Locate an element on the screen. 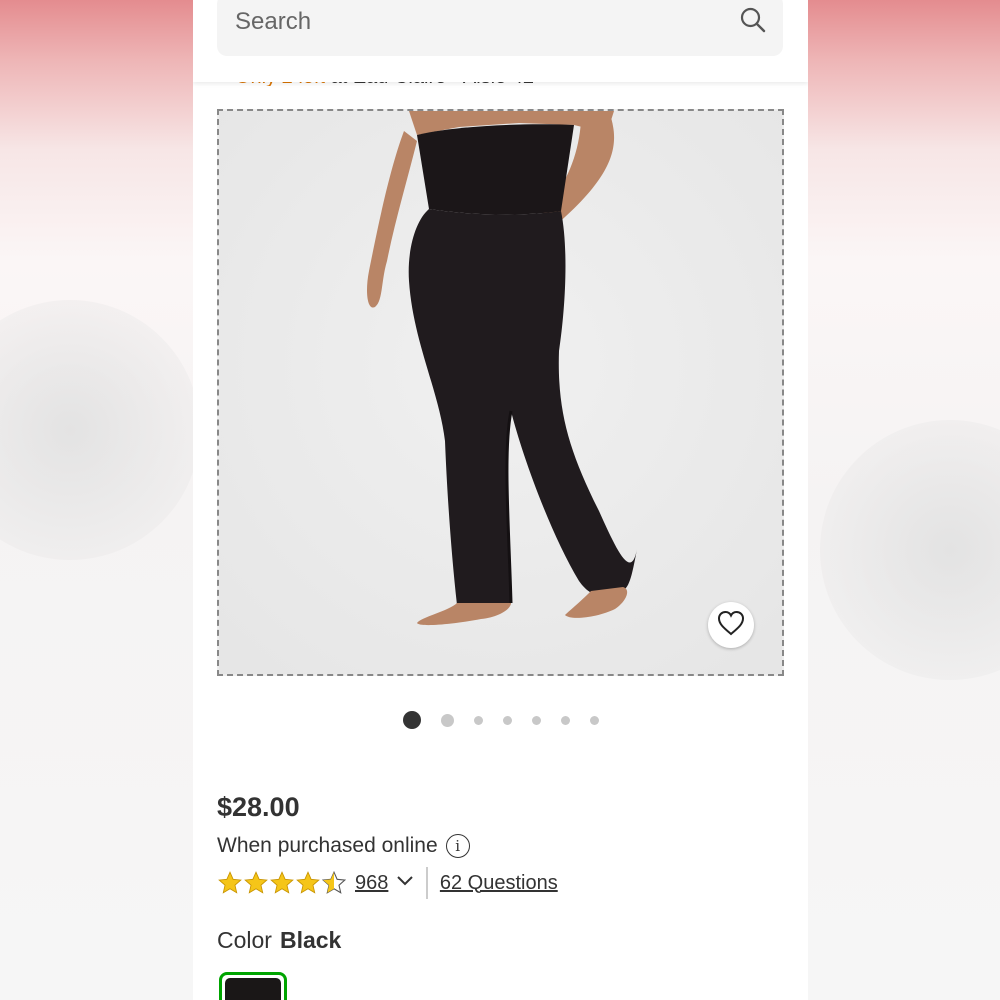 The height and width of the screenshot is (1000, 1000). ratings-row: 968 62 Questions is located at coordinates (387, 883).